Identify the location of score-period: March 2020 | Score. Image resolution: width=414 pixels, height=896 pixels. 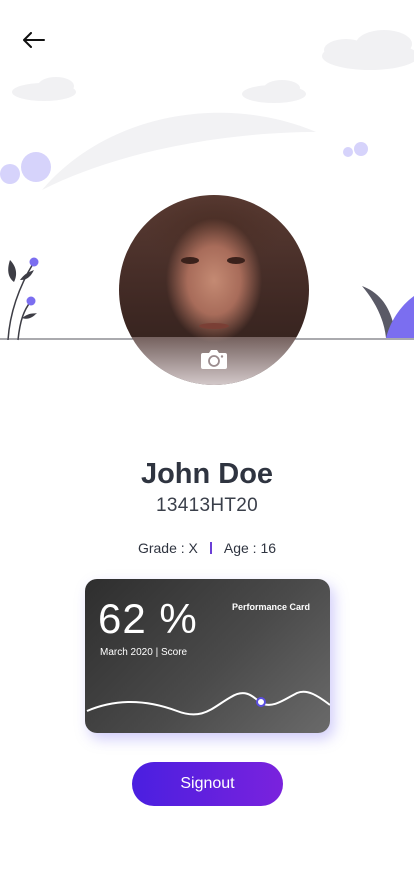
(144, 652).